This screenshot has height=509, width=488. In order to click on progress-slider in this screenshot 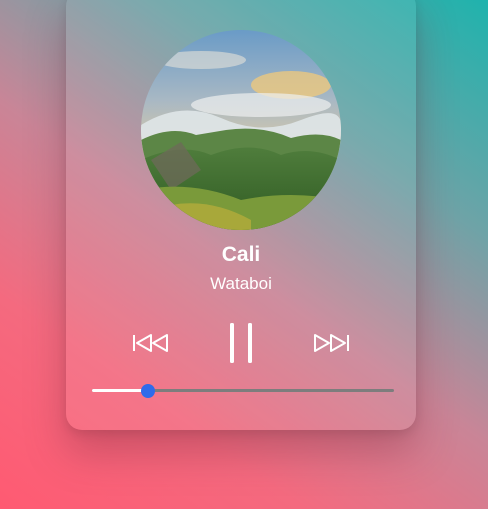, I will do `click(243, 391)`.